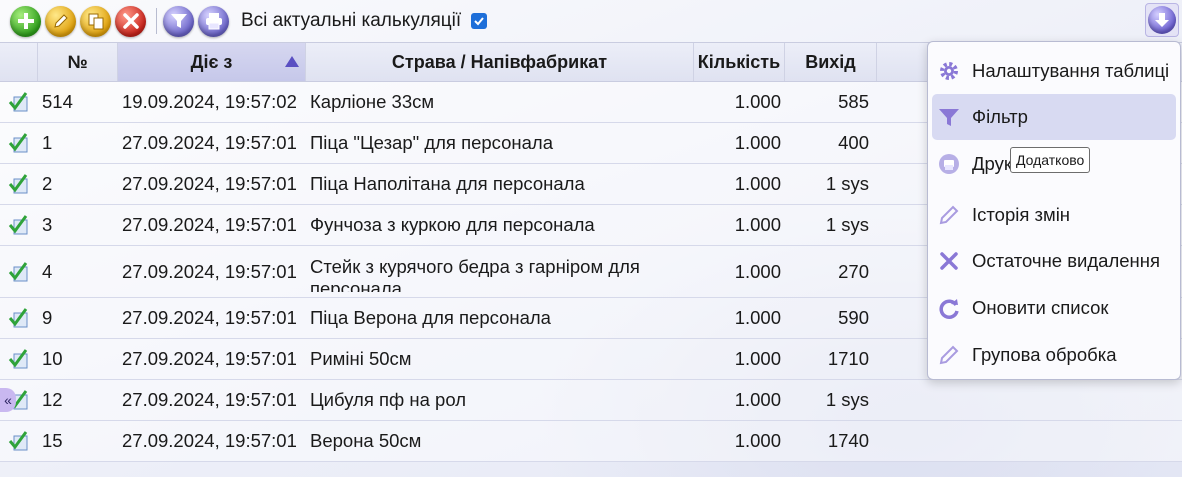 This screenshot has width=1182, height=477. I want to click on row-name: Верона 50см, so click(366, 440).